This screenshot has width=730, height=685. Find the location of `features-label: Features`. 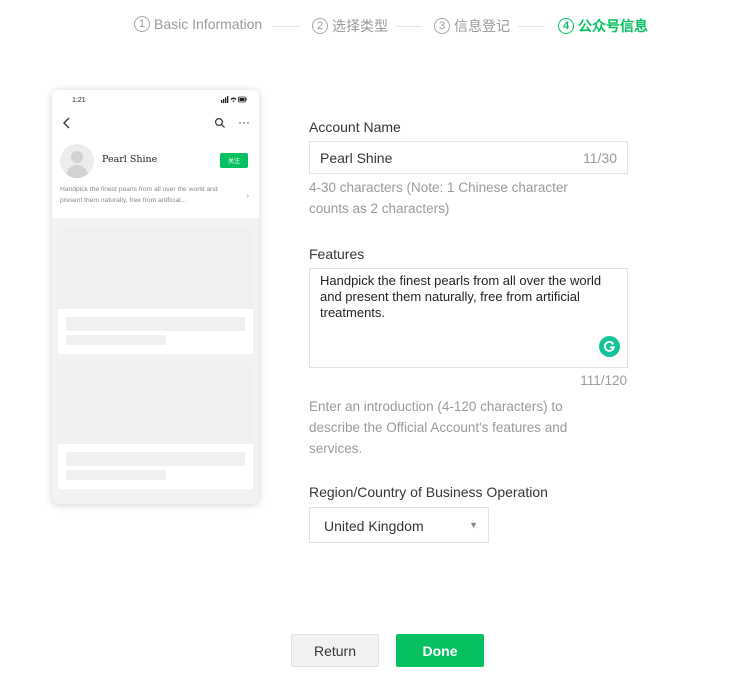

features-label: Features is located at coordinates (337, 254).